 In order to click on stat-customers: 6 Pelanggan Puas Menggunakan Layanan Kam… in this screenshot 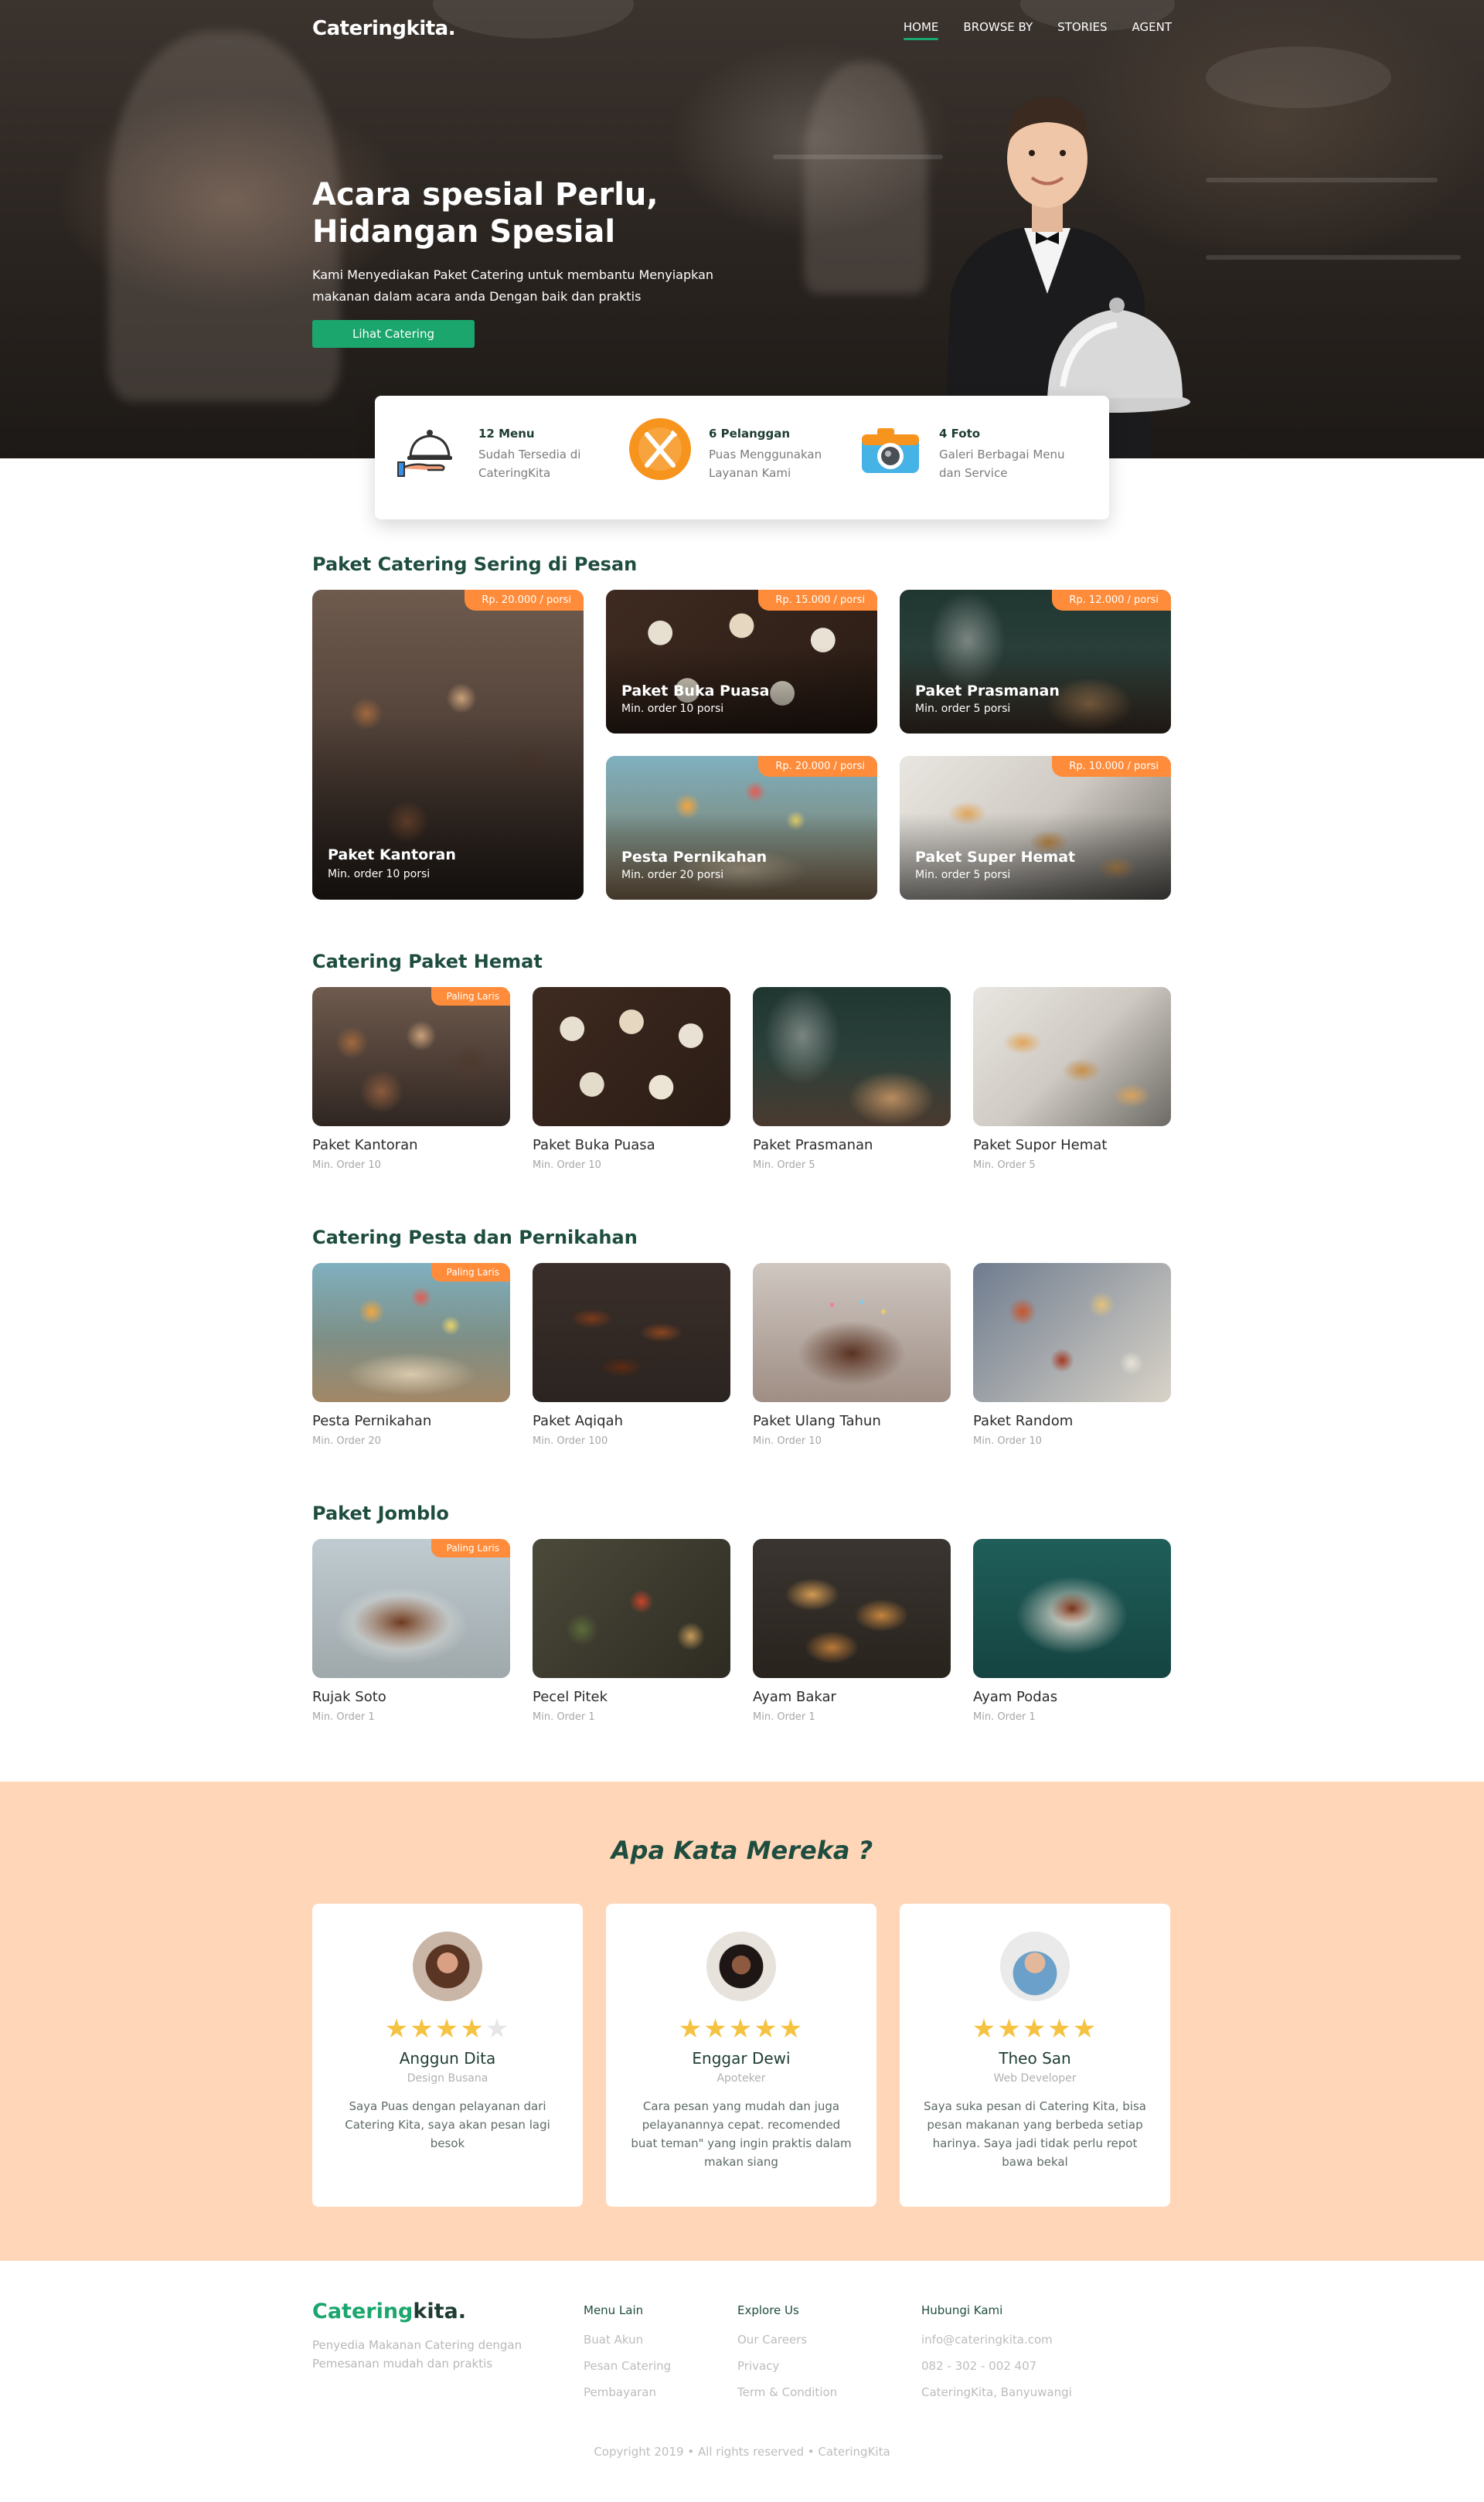, I will do `click(742, 458)`.